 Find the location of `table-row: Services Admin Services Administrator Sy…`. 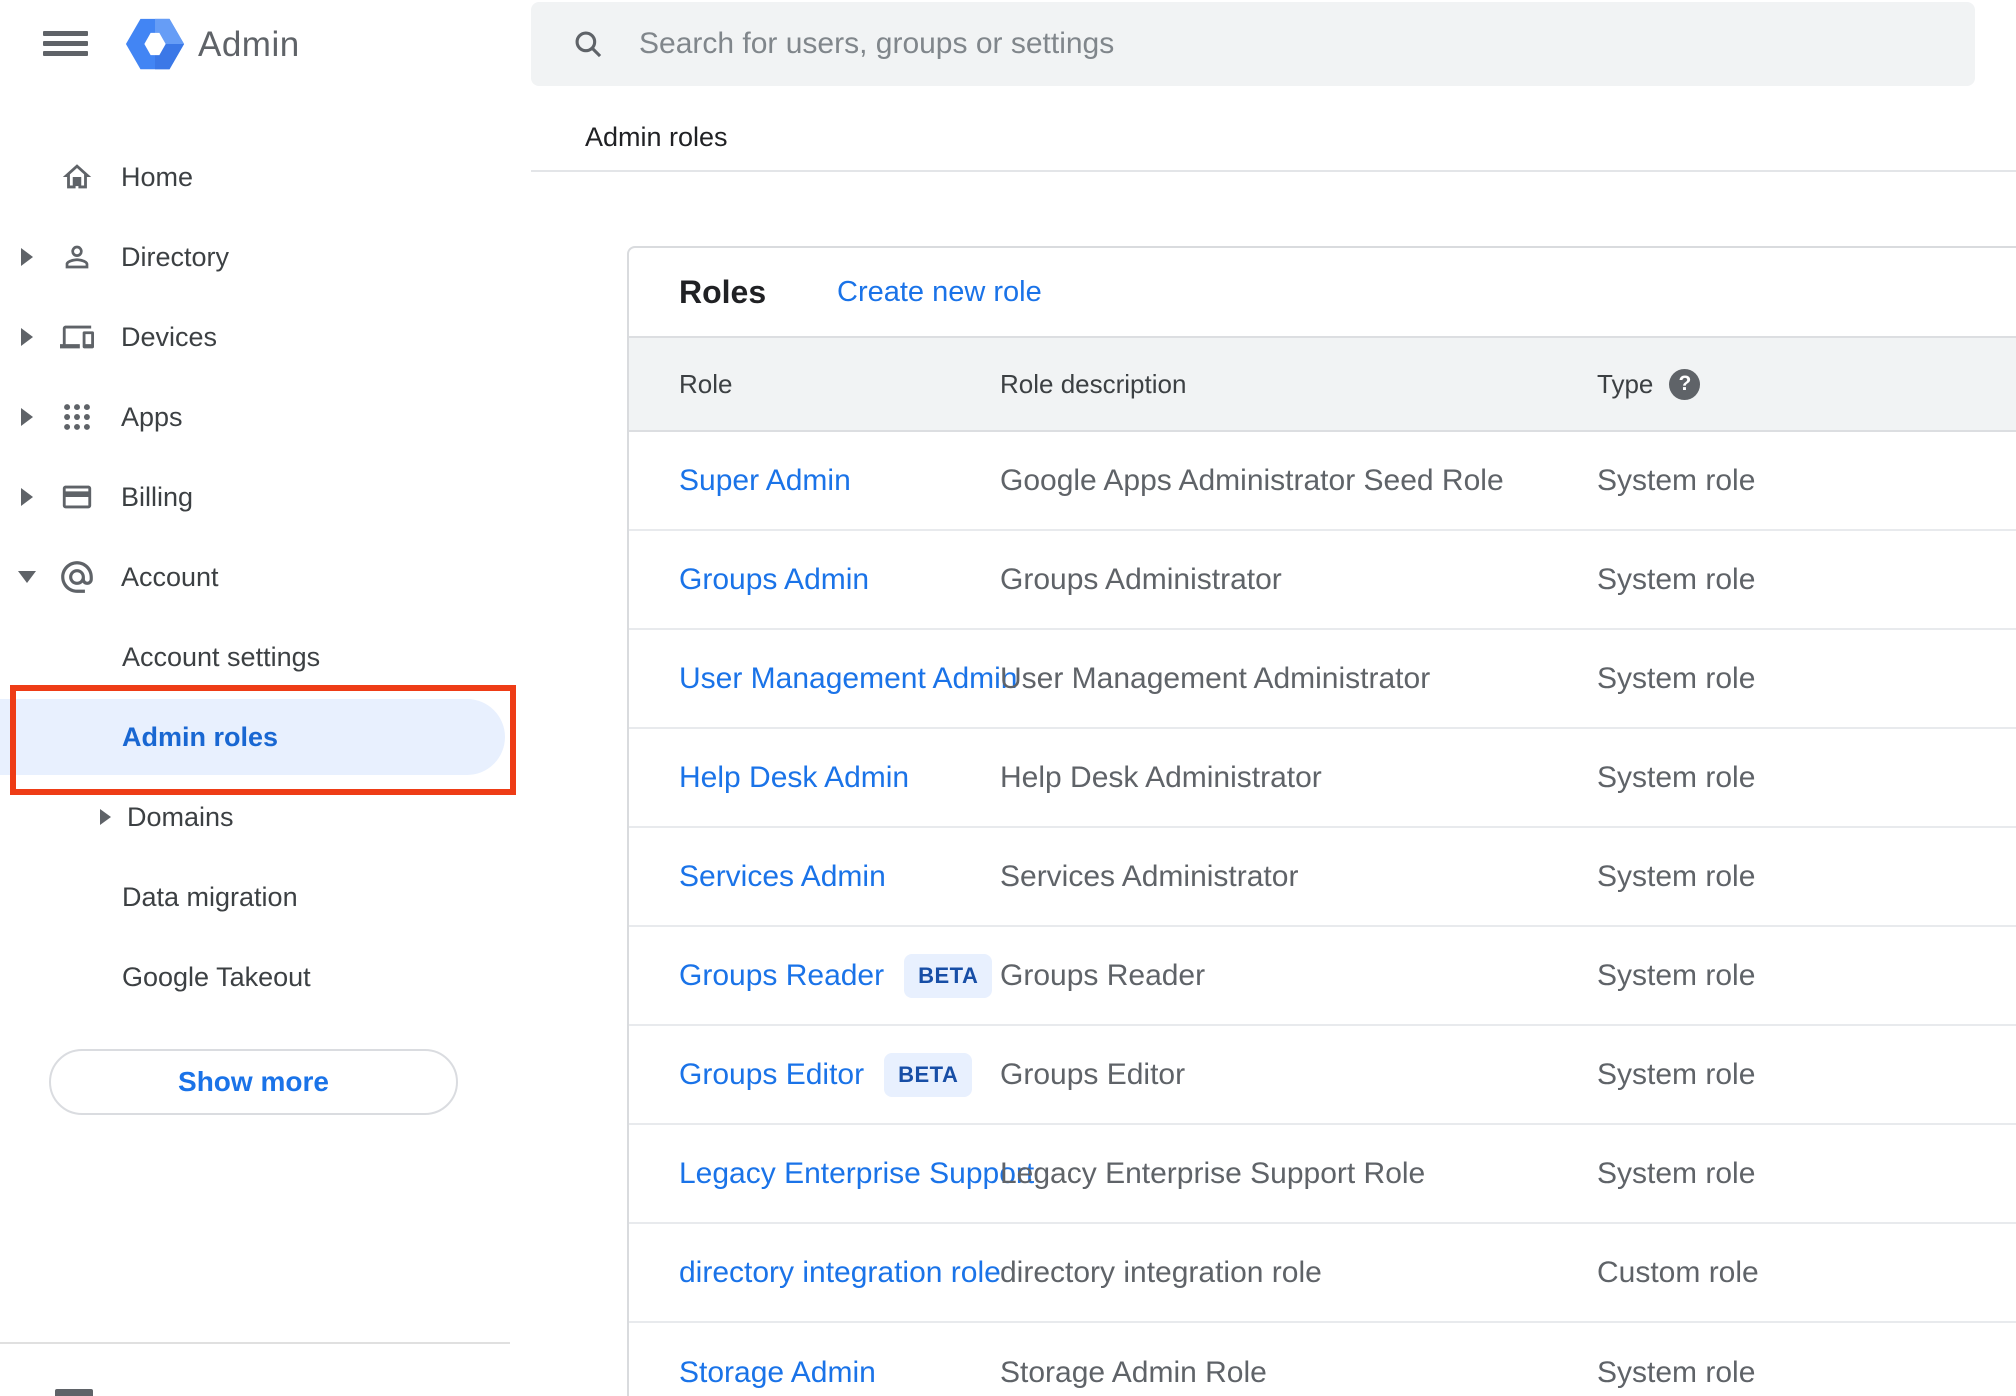

table-row: Services Admin Services Administrator Sy… is located at coordinates (1322, 877).